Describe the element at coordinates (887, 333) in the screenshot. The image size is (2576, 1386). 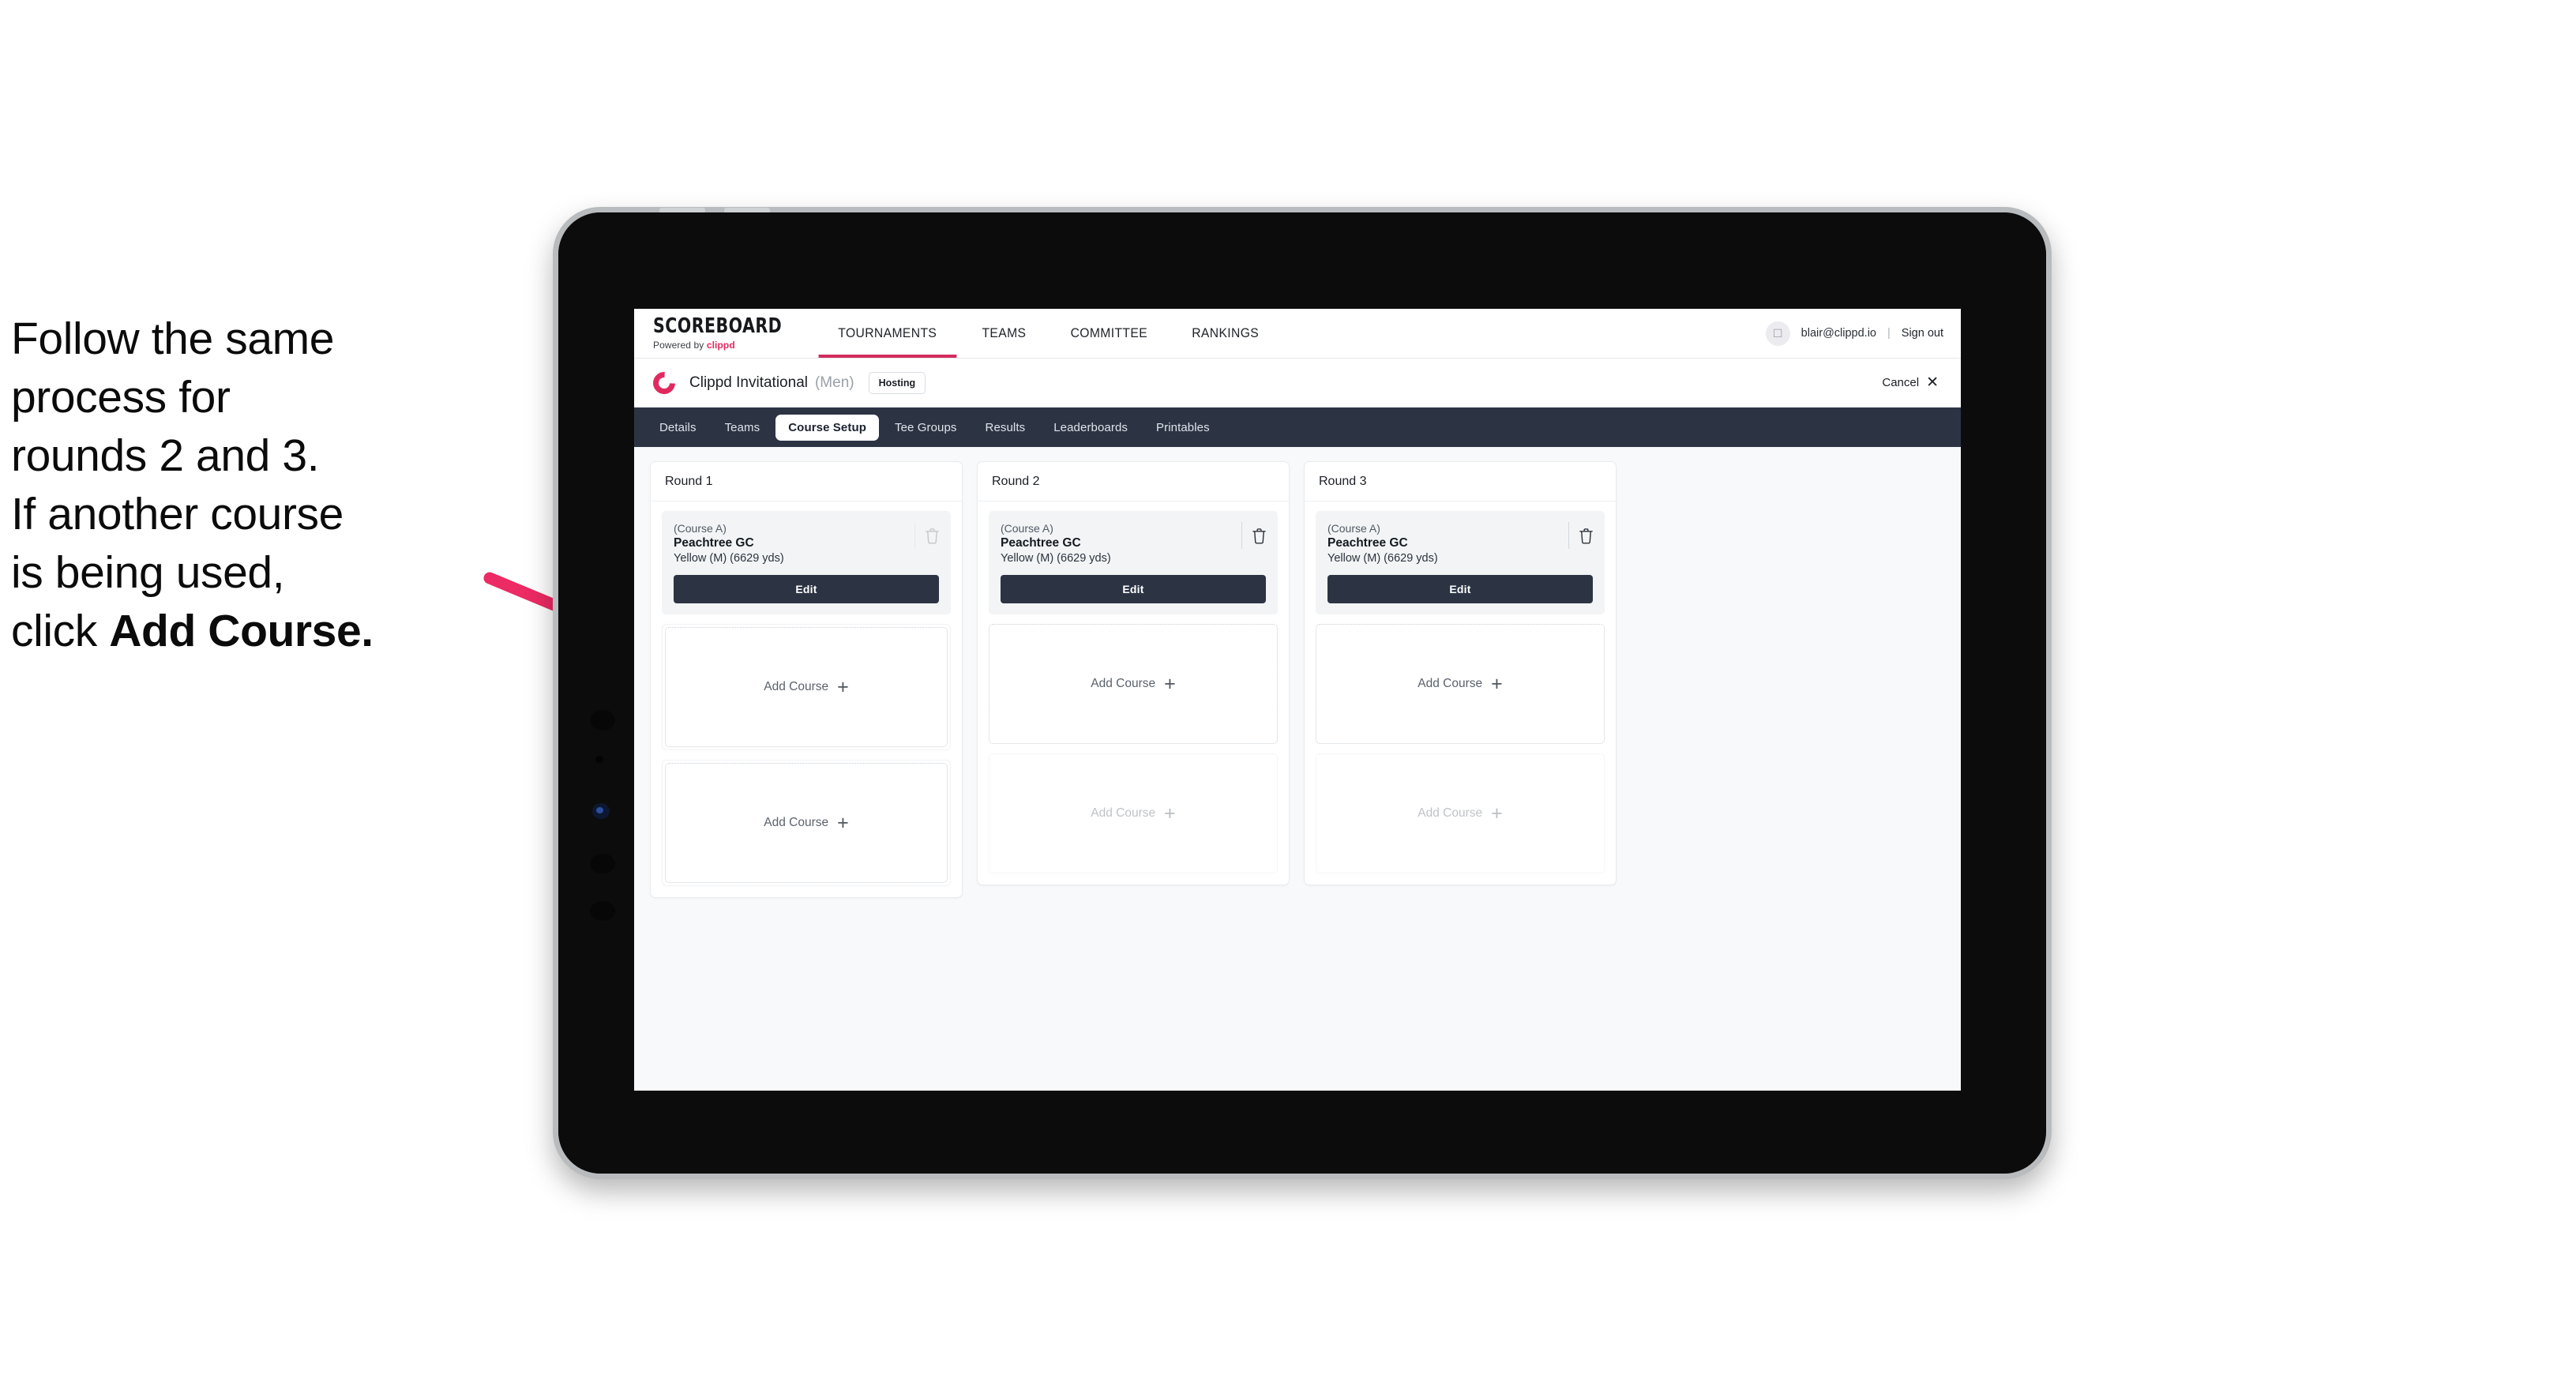
I see `nav-item-tournaments: TOURNAMENTS` at that location.